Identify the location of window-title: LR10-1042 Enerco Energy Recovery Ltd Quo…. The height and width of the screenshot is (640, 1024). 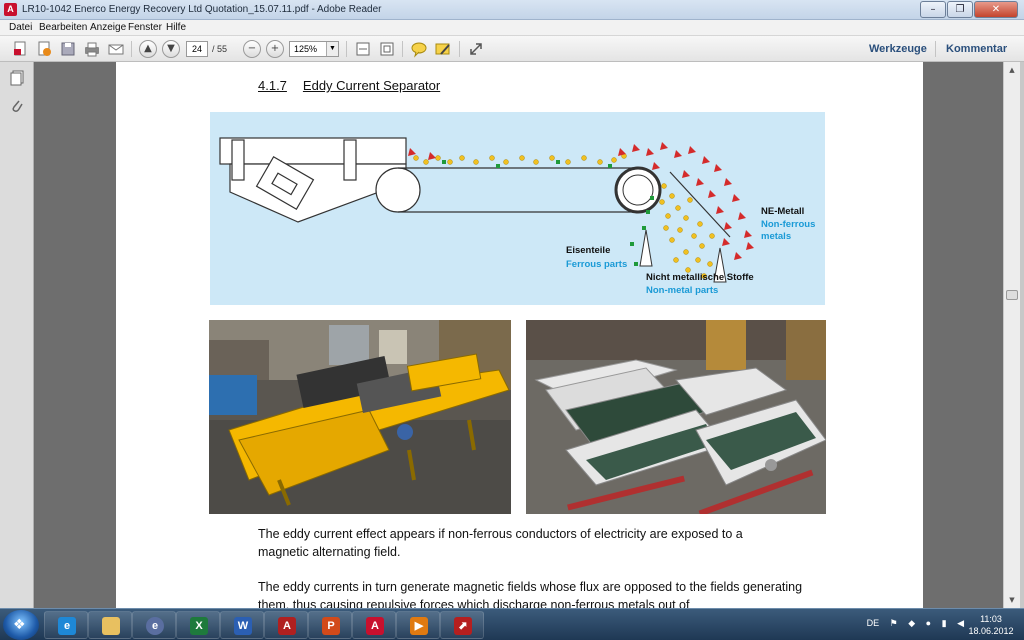
(202, 9).